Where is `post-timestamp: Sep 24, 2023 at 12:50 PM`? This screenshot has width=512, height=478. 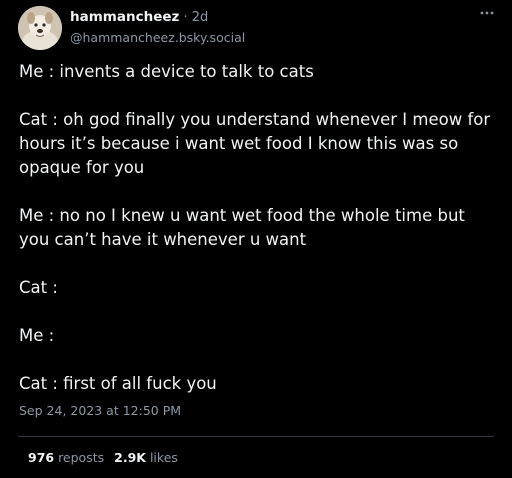
post-timestamp: Sep 24, 2023 at 12:50 PM is located at coordinates (100, 410).